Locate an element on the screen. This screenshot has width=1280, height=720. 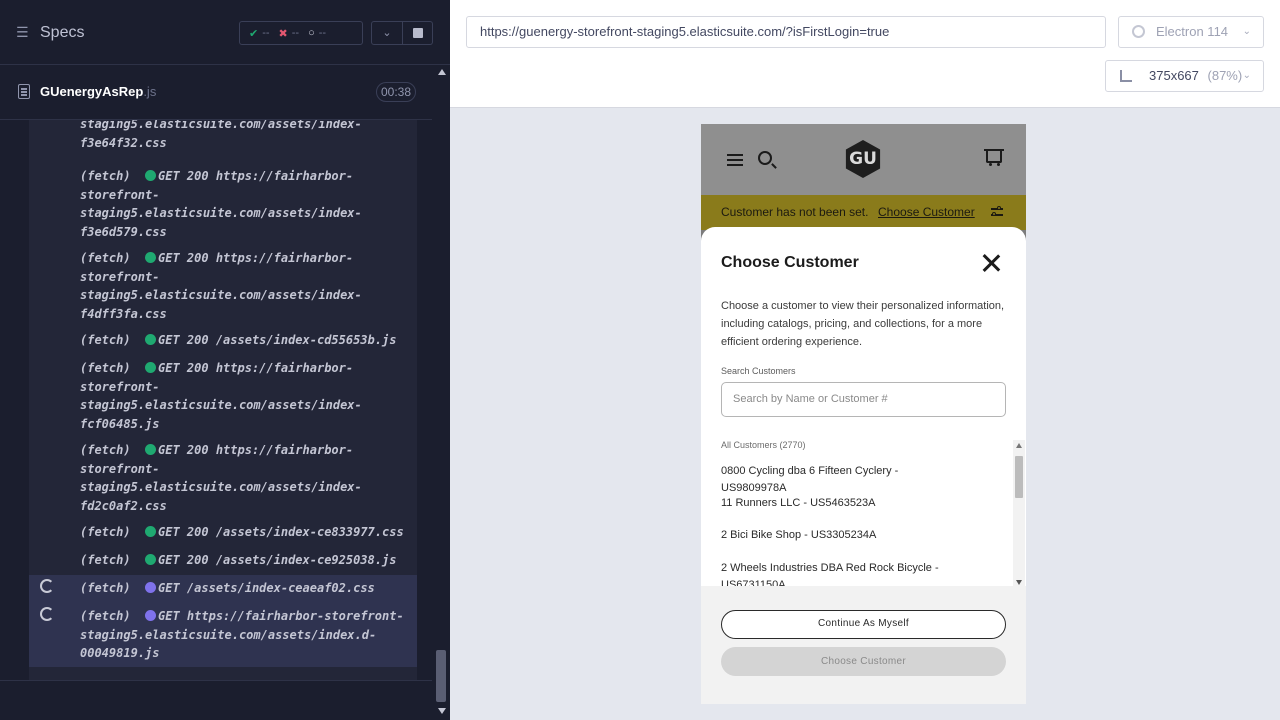
spec-file-name: GUenergyAsRep.js is located at coordinates (98, 91).